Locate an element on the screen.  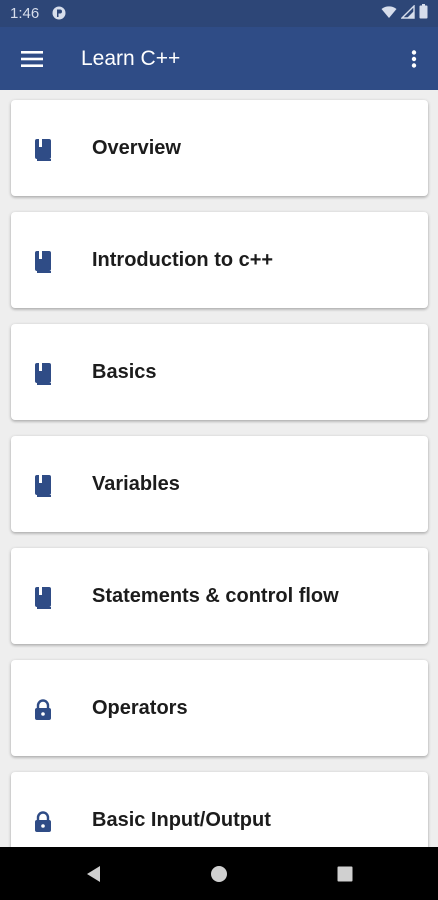
topic-label: Basic Input/Output is located at coordinates (181, 819).